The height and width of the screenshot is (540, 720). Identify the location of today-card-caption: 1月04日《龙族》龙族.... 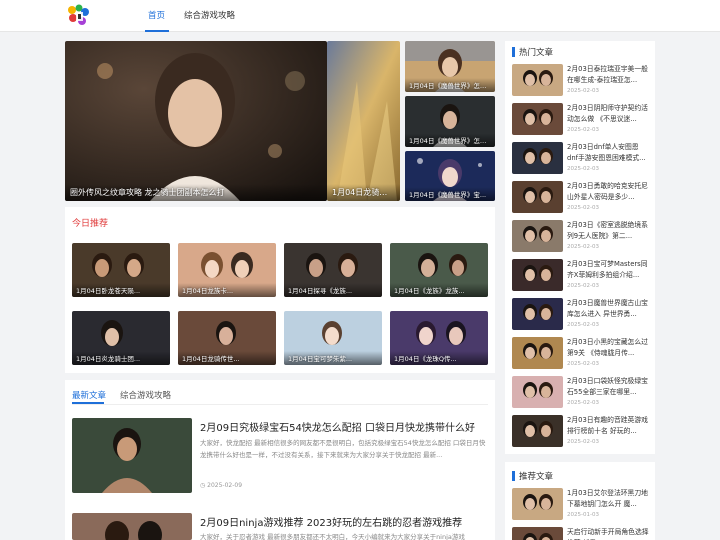
(439, 290).